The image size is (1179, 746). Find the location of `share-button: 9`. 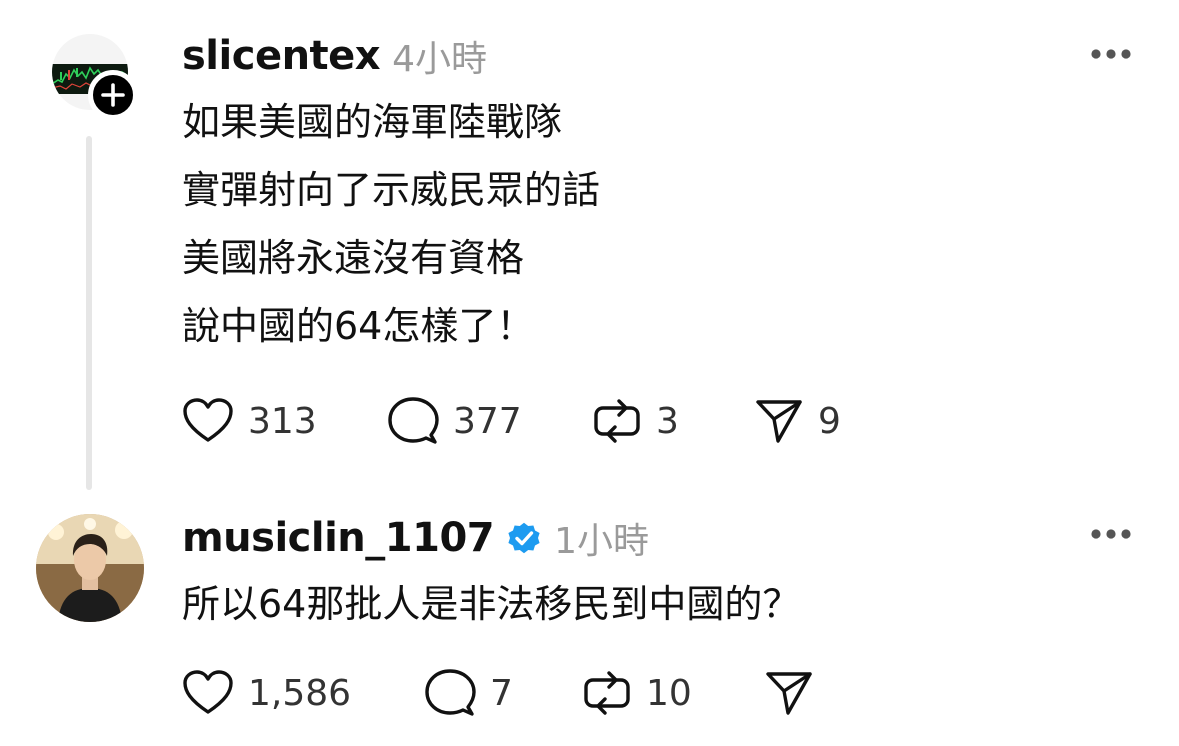

share-button: 9 is located at coordinates (797, 421).